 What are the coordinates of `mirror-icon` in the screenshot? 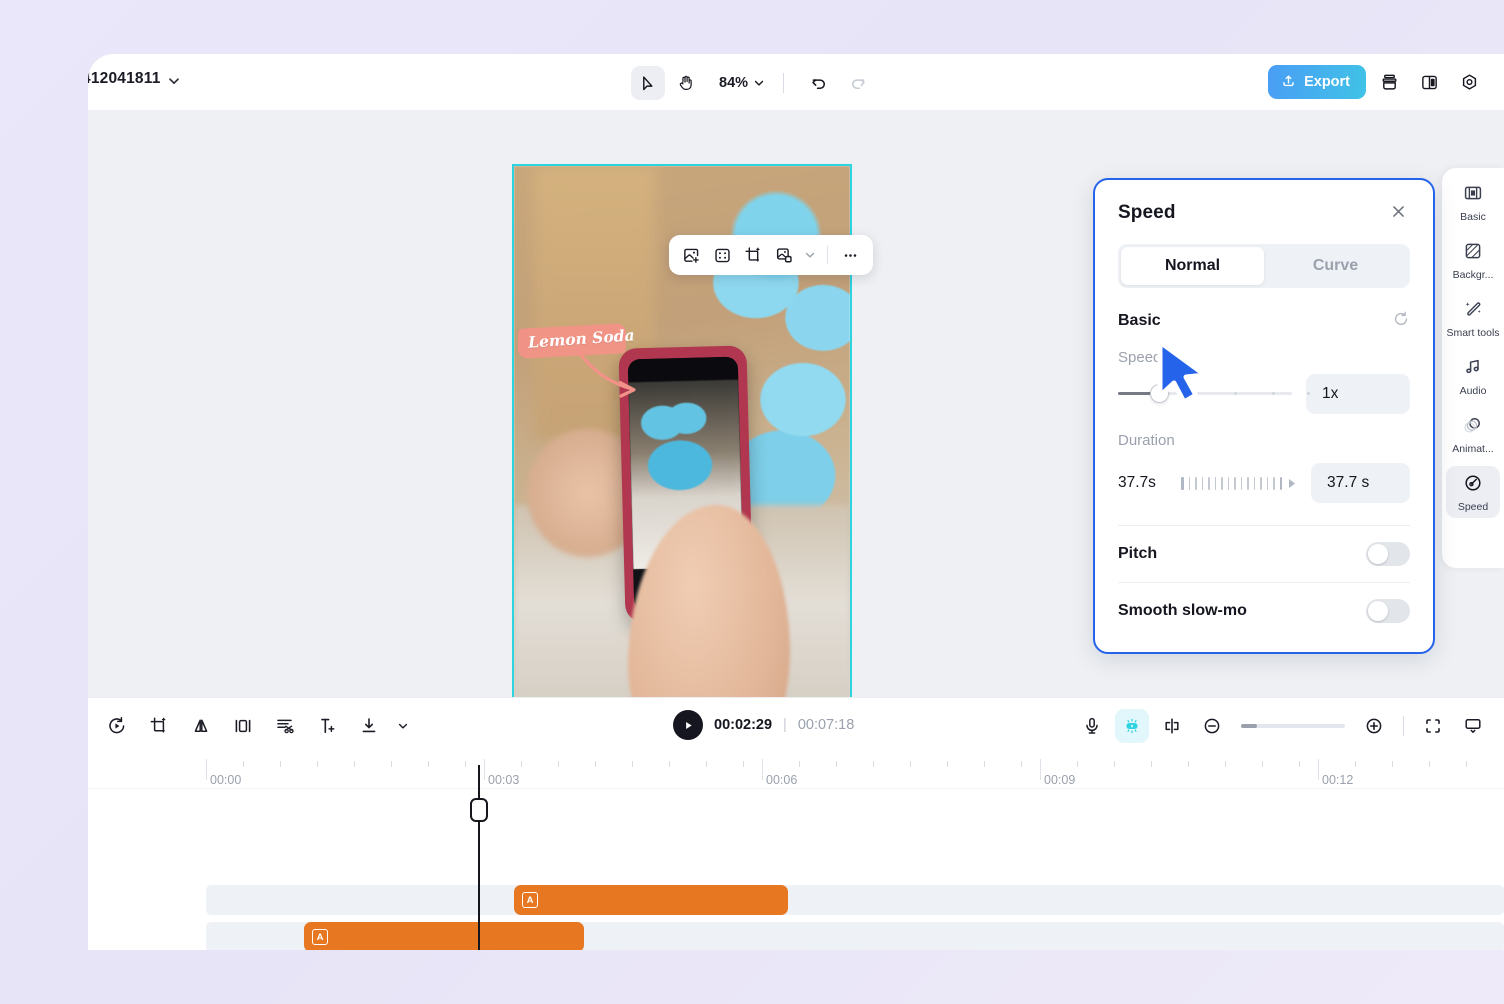 It's located at (243, 726).